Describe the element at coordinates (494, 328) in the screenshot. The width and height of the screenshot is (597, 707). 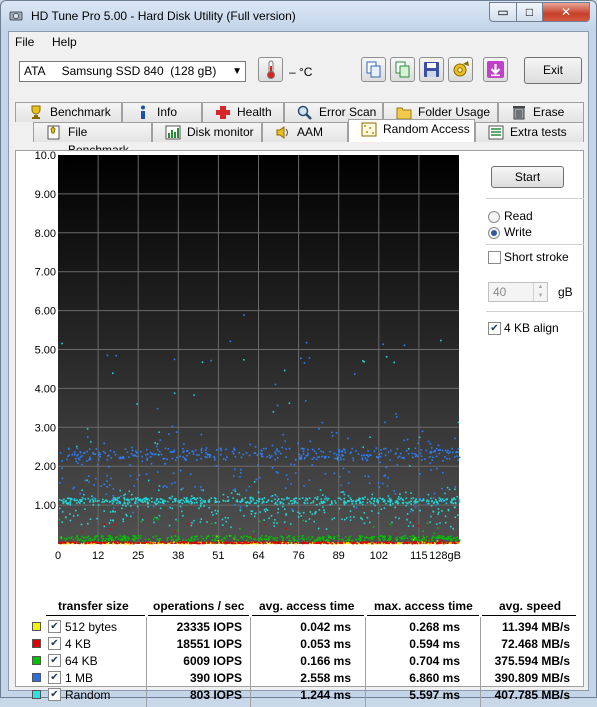
I see `align-checkbox: ✔` at that location.